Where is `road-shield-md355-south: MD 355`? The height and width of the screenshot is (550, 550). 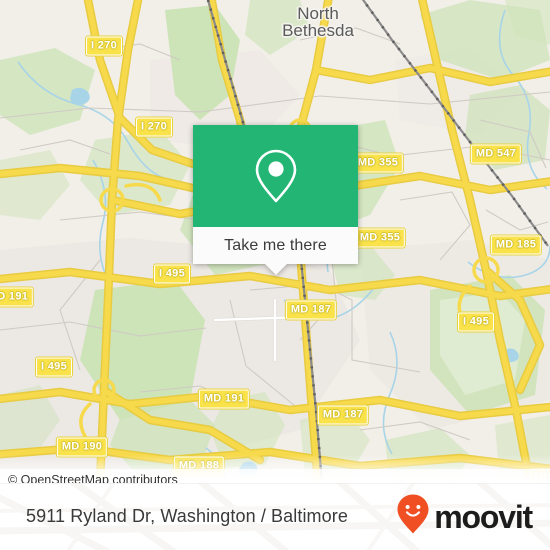 road-shield-md355-south: MD 355 is located at coordinates (380, 238).